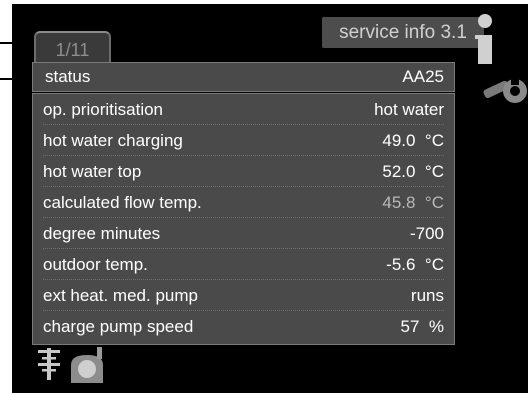  I want to click on row-label: hot water charging, so click(113, 140).